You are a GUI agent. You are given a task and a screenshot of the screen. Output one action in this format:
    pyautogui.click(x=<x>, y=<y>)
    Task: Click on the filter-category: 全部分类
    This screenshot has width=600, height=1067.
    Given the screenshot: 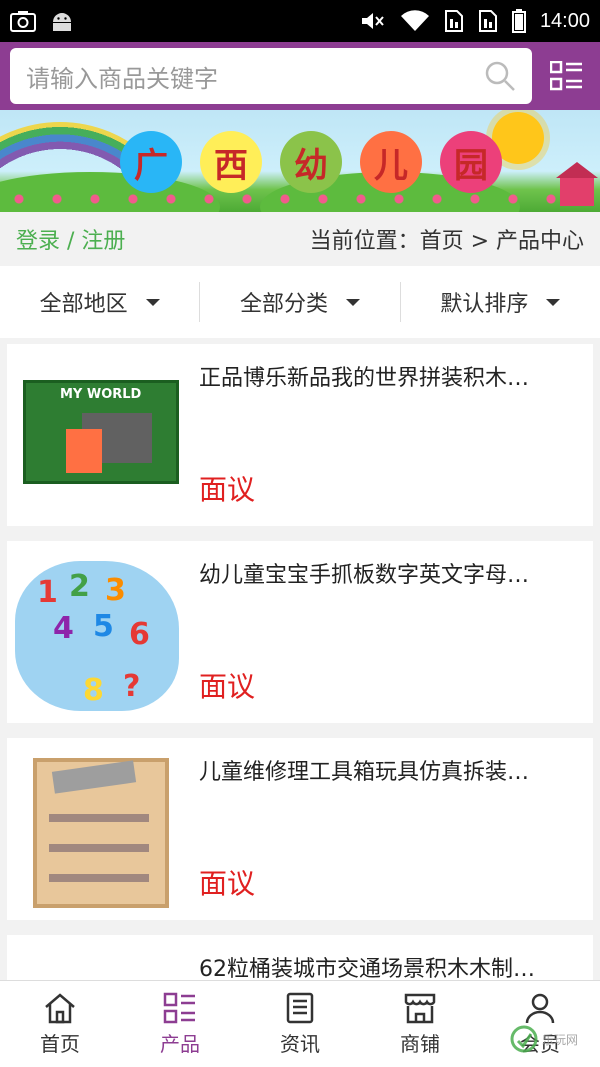 What is the action you would take?
    pyautogui.click(x=299, y=302)
    